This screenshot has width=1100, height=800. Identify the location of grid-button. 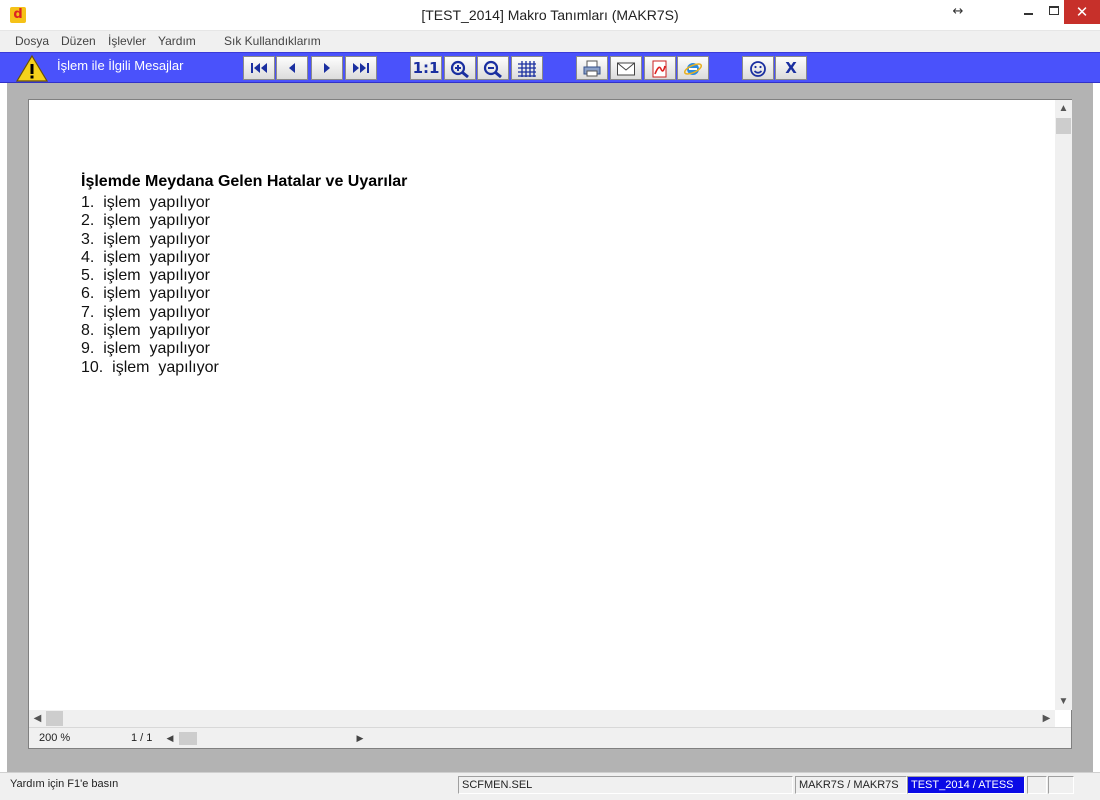
(527, 68).